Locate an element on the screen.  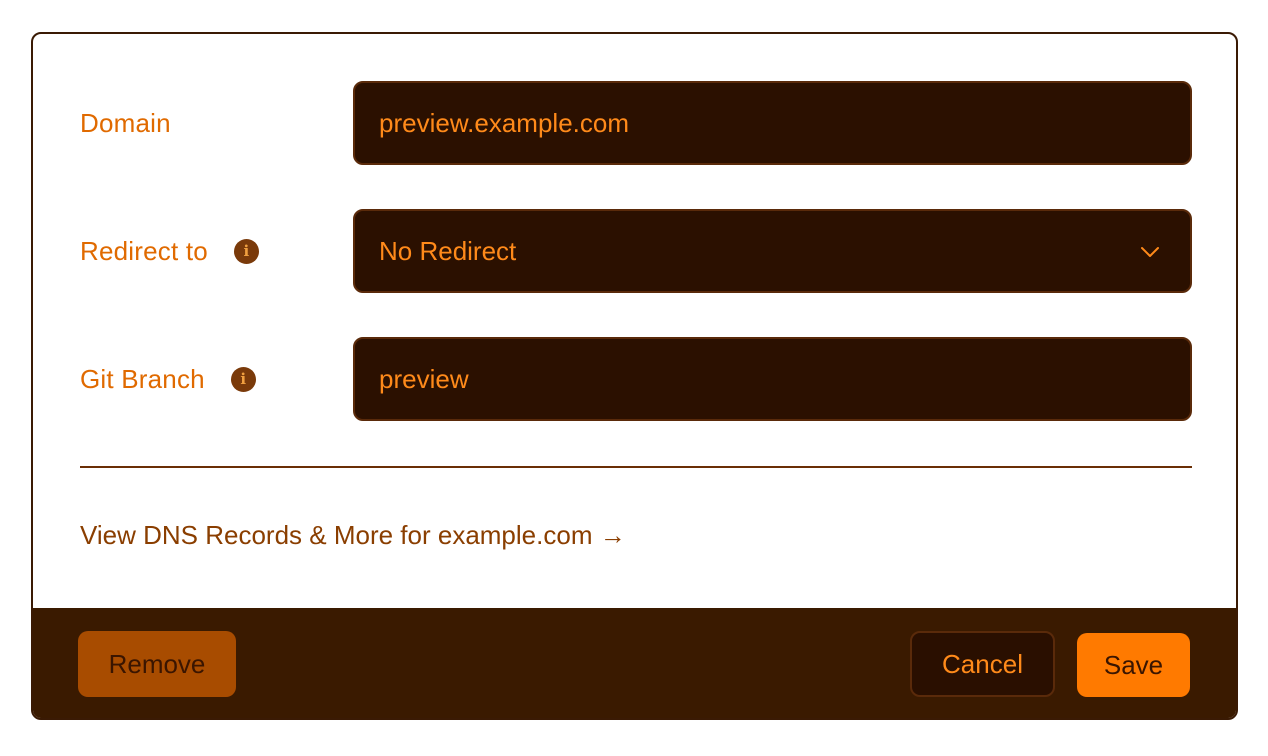
redirect-label: Redirect to i is located at coordinates (169, 251).